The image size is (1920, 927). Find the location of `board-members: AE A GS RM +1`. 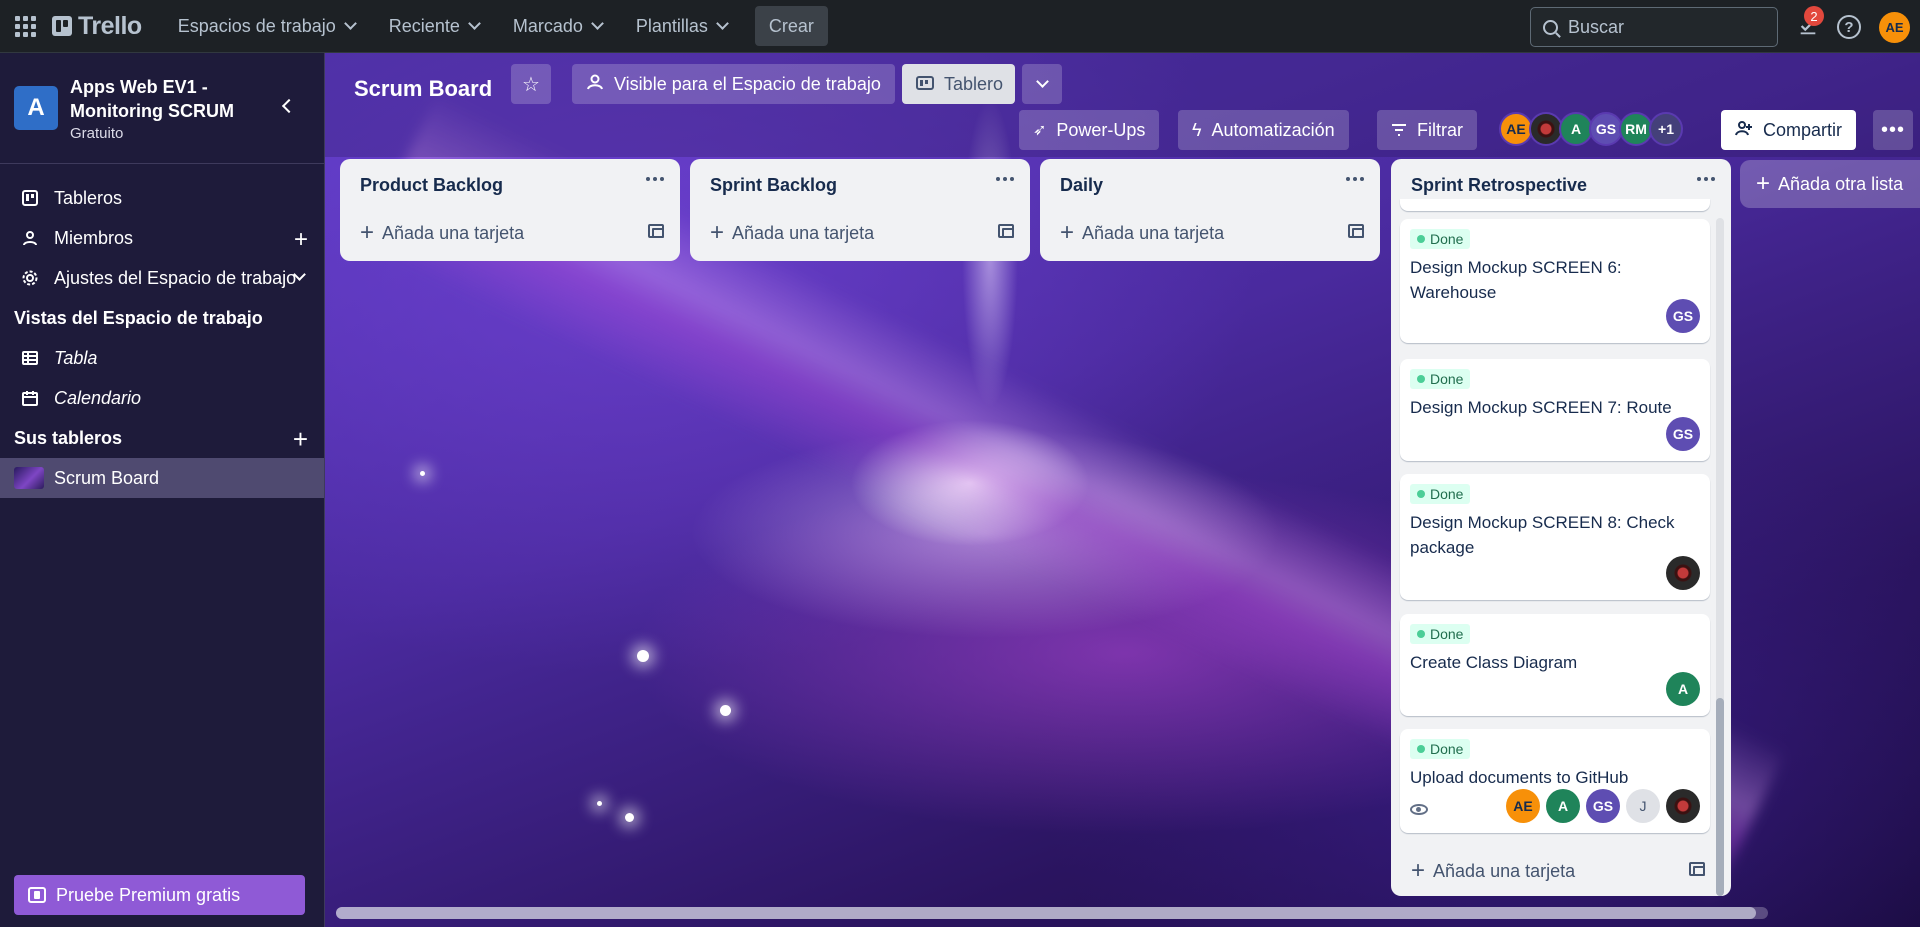

board-members: AE A GS RM +1 is located at coordinates (1591, 129).